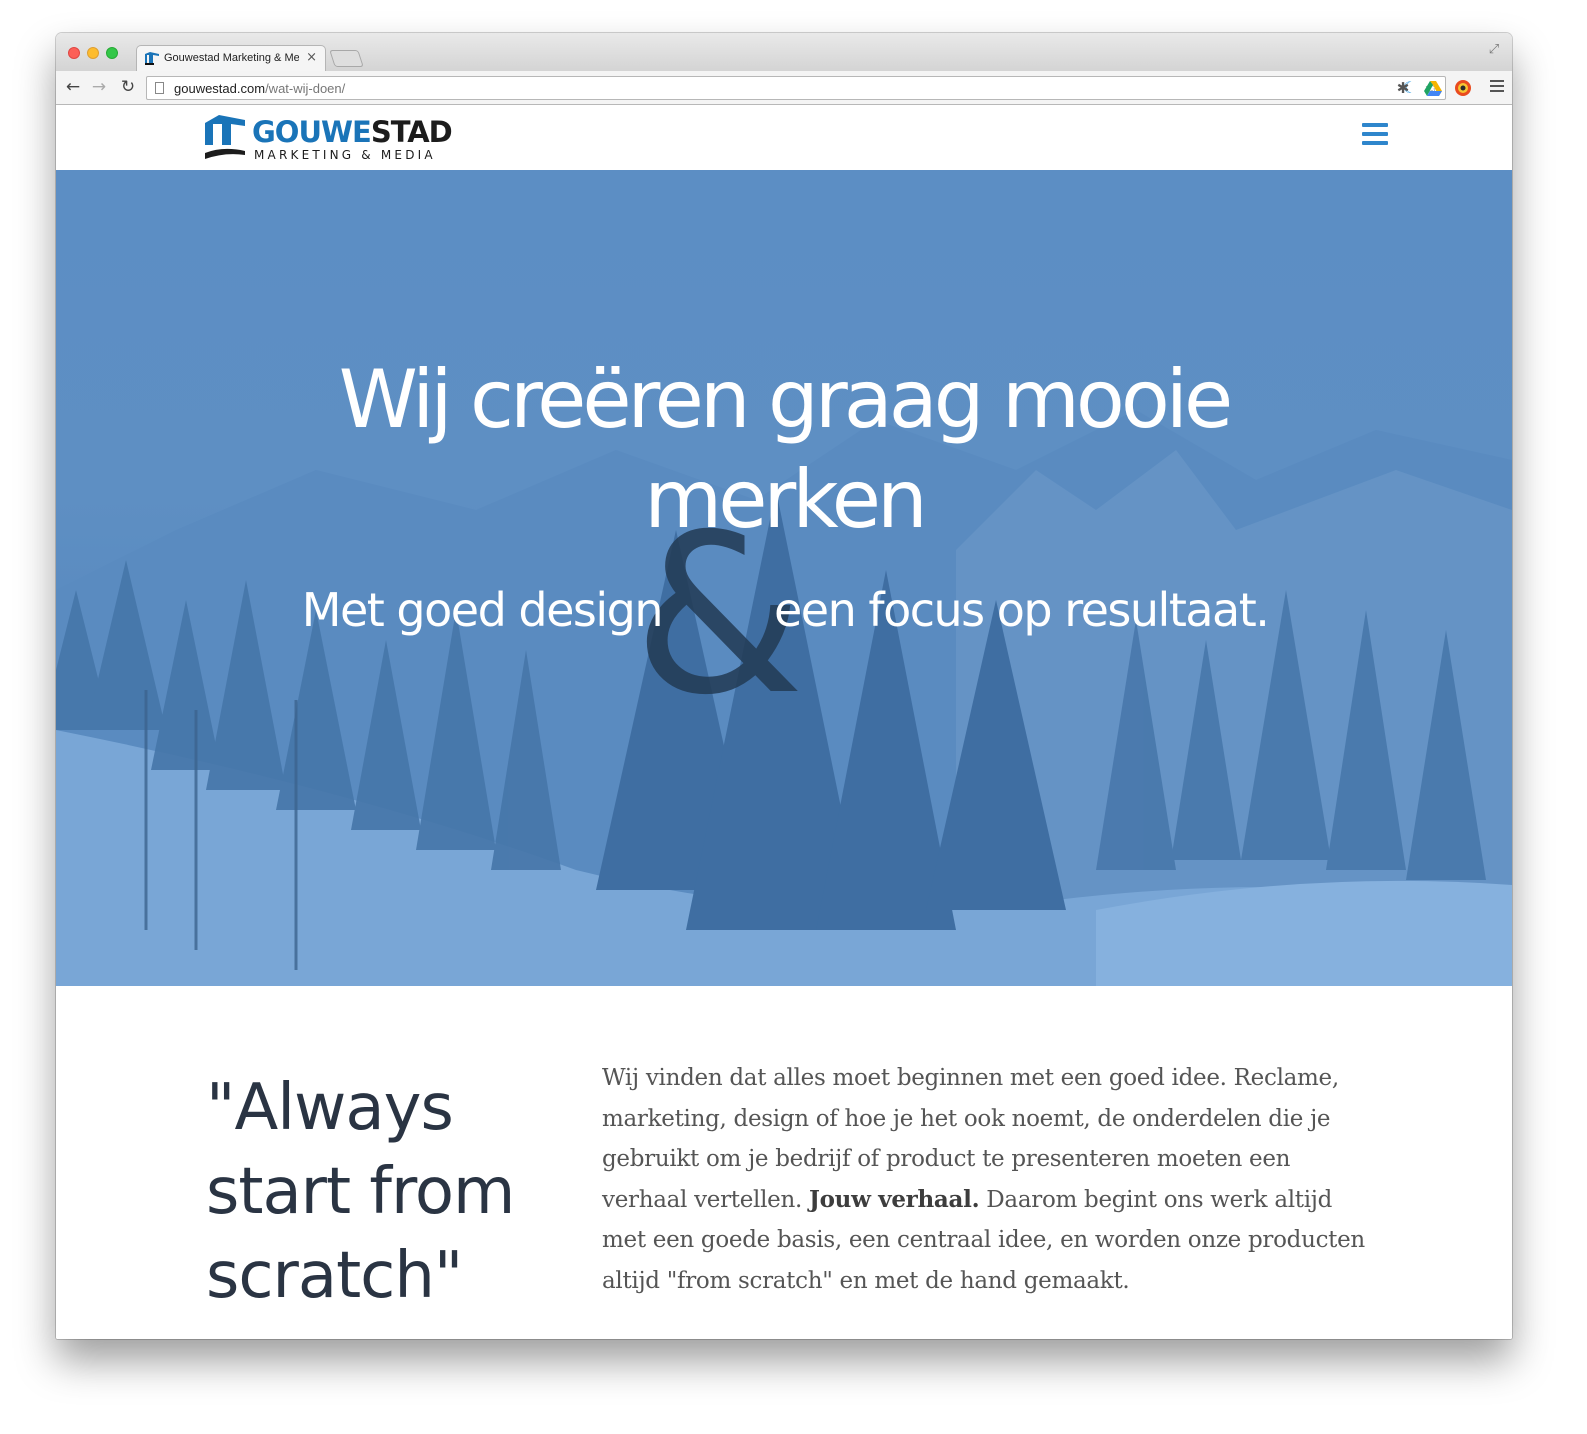 This screenshot has width=1587, height=1434. I want to click on site-logo: GOUWESTAD MARKETING & MEDIA, so click(335, 139).